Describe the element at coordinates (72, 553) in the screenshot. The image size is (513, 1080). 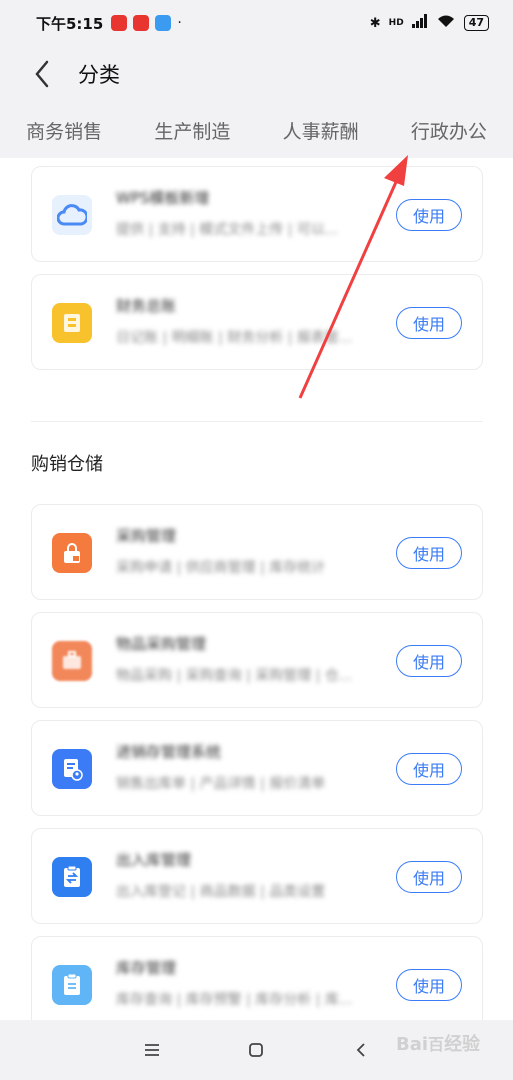
I see `bag-icon` at that location.